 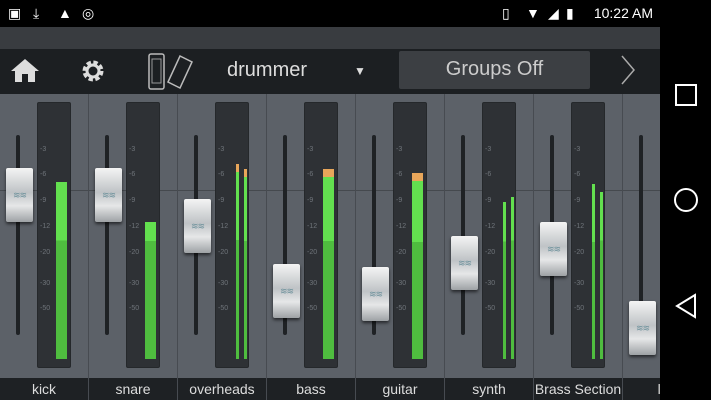 I want to click on home-nav-button, so click(x=686, y=200).